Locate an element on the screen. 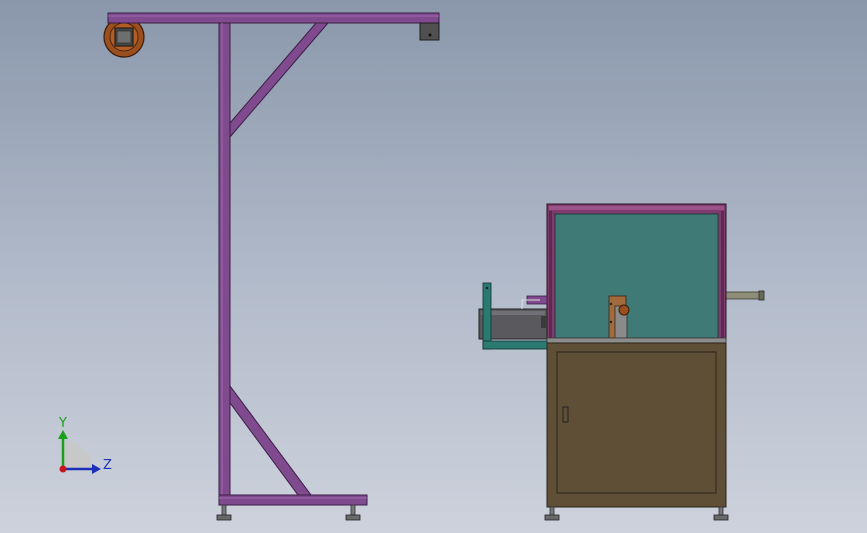 The height and width of the screenshot is (533, 867). gantry-foot-left is located at coordinates (224, 512).